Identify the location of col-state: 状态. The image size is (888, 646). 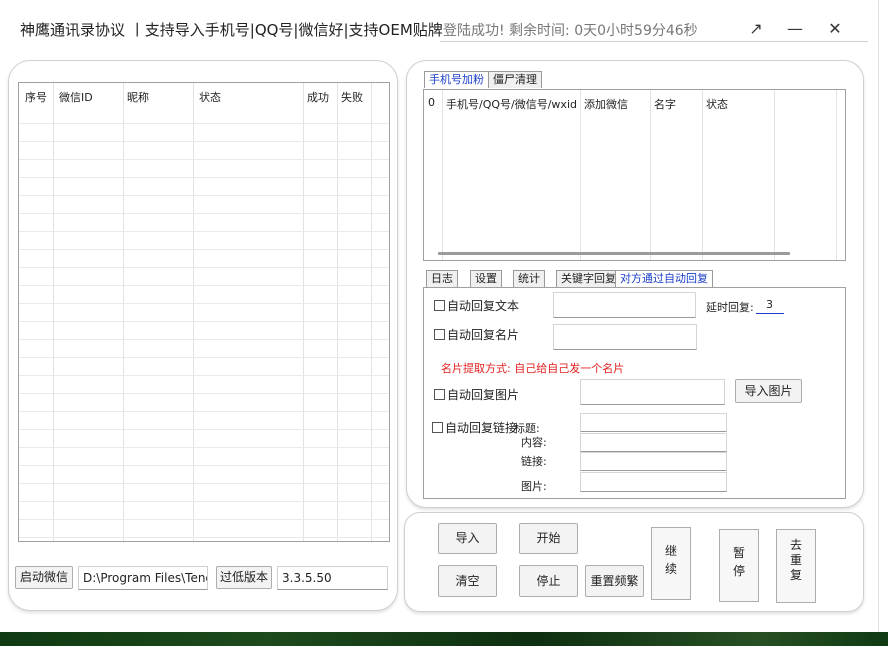
(717, 104).